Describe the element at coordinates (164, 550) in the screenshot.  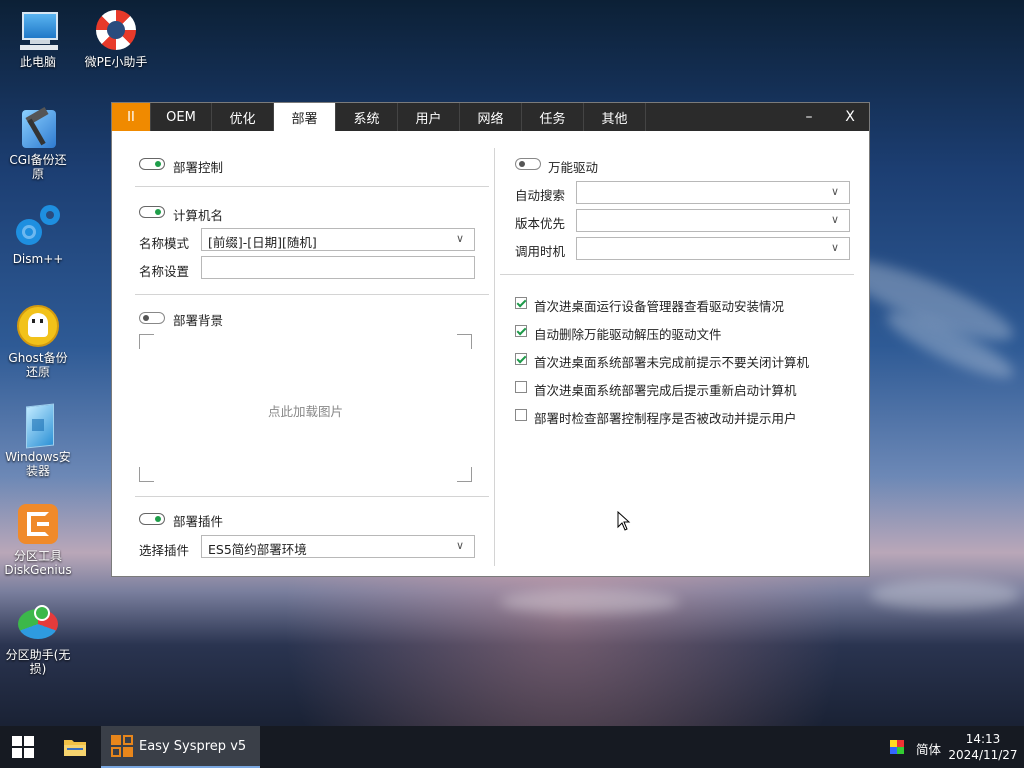
I see `select-plugin-label: 选择插件` at that location.